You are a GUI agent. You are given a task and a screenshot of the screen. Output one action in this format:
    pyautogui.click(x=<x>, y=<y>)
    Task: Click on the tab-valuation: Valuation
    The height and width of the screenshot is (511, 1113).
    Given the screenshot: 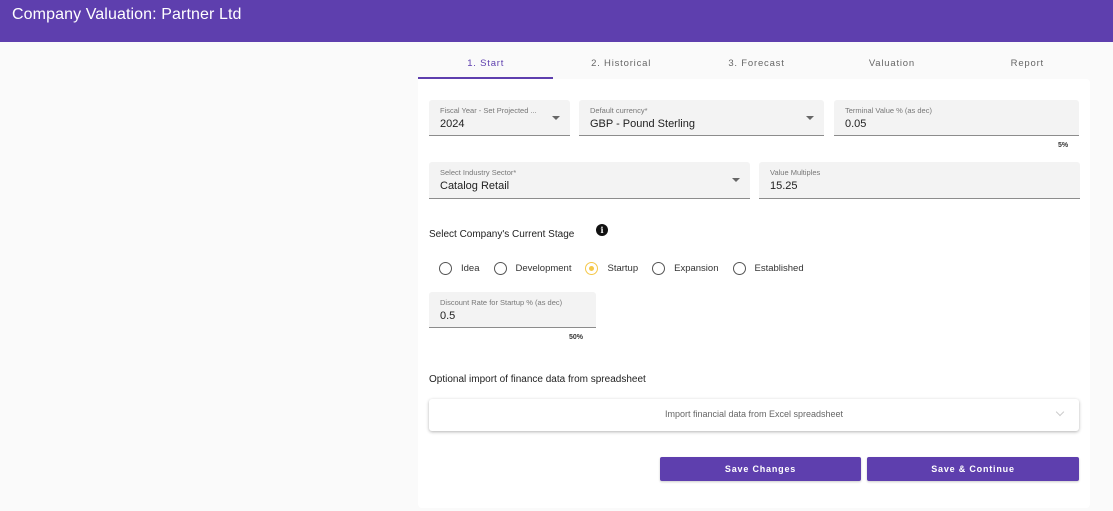 What is the action you would take?
    pyautogui.click(x=891, y=64)
    